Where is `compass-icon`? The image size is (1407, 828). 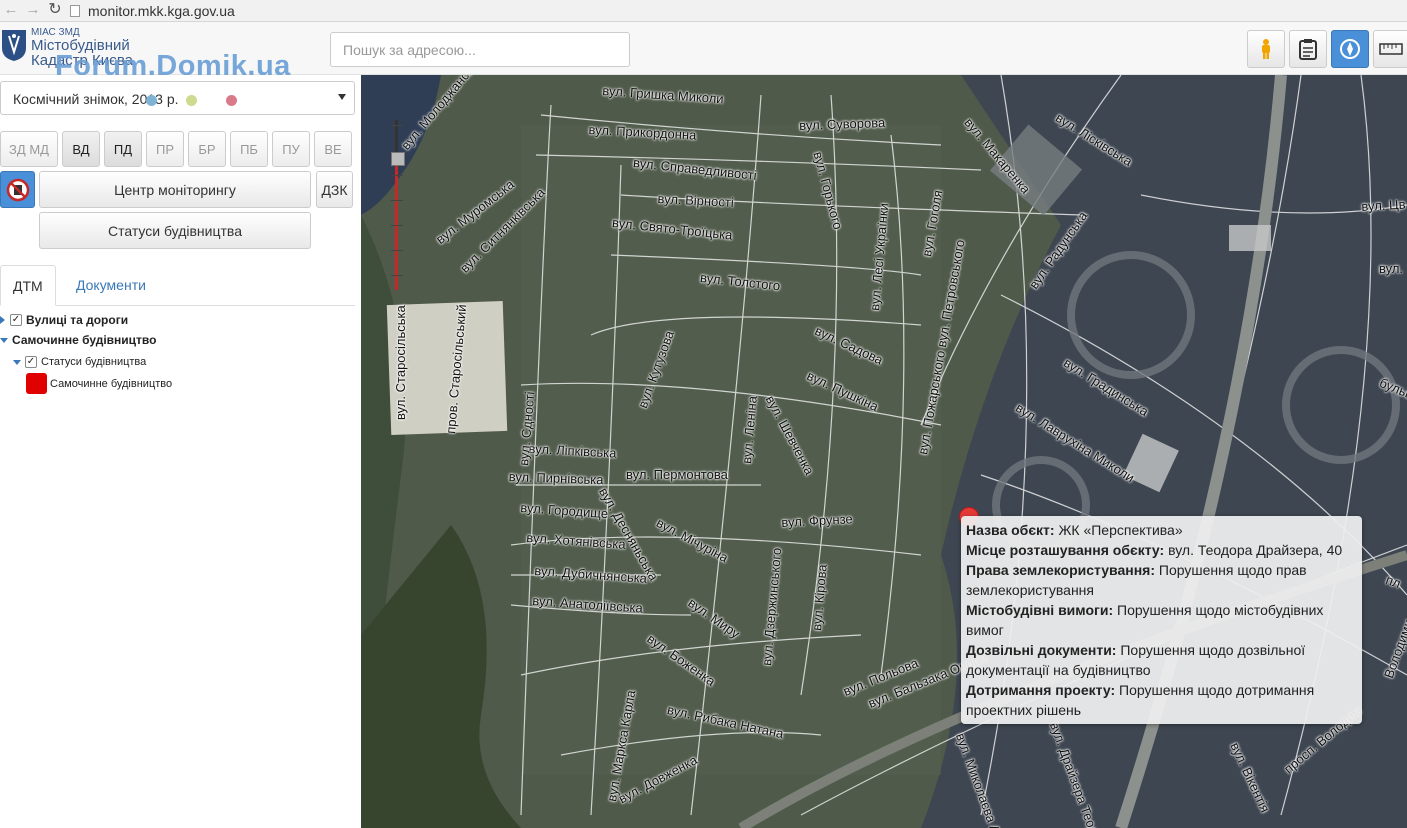 compass-icon is located at coordinates (1350, 49).